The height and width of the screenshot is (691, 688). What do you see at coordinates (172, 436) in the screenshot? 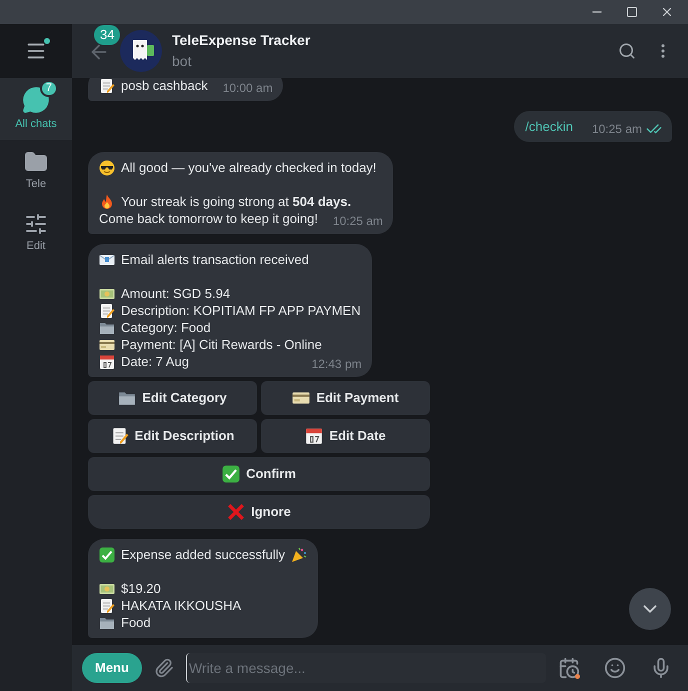
I see `inline-keyboard-button: Edit Description` at bounding box center [172, 436].